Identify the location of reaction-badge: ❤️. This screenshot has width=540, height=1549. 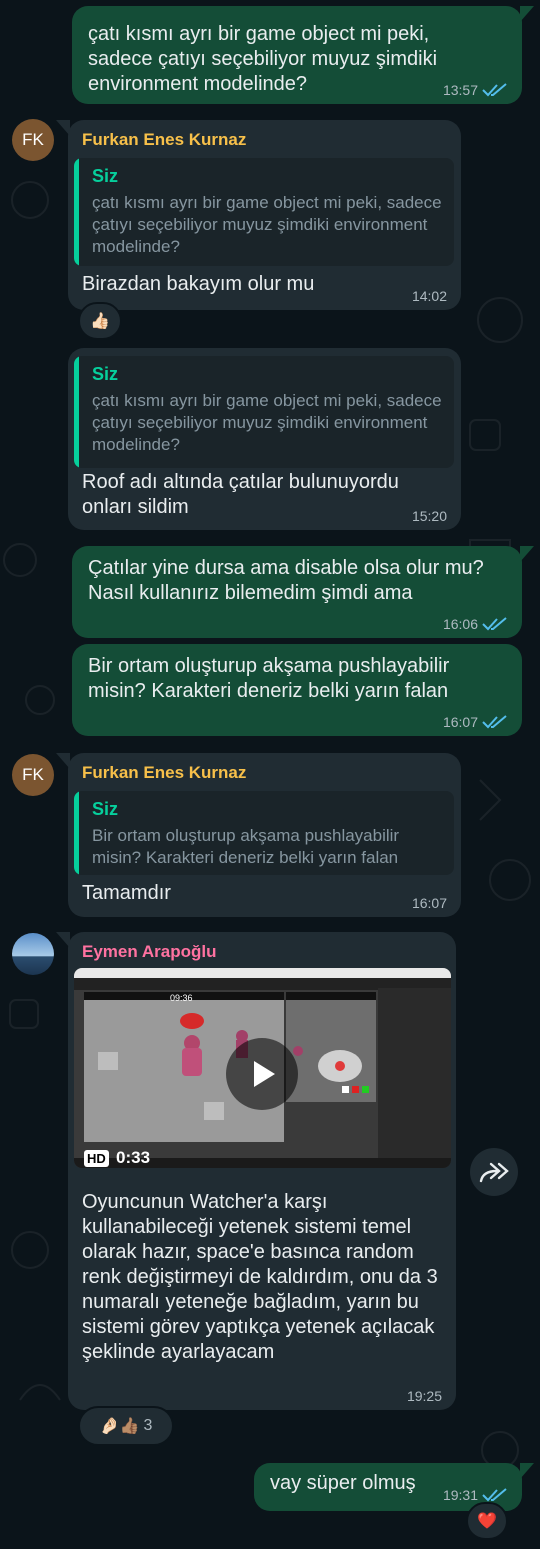
(487, 1521).